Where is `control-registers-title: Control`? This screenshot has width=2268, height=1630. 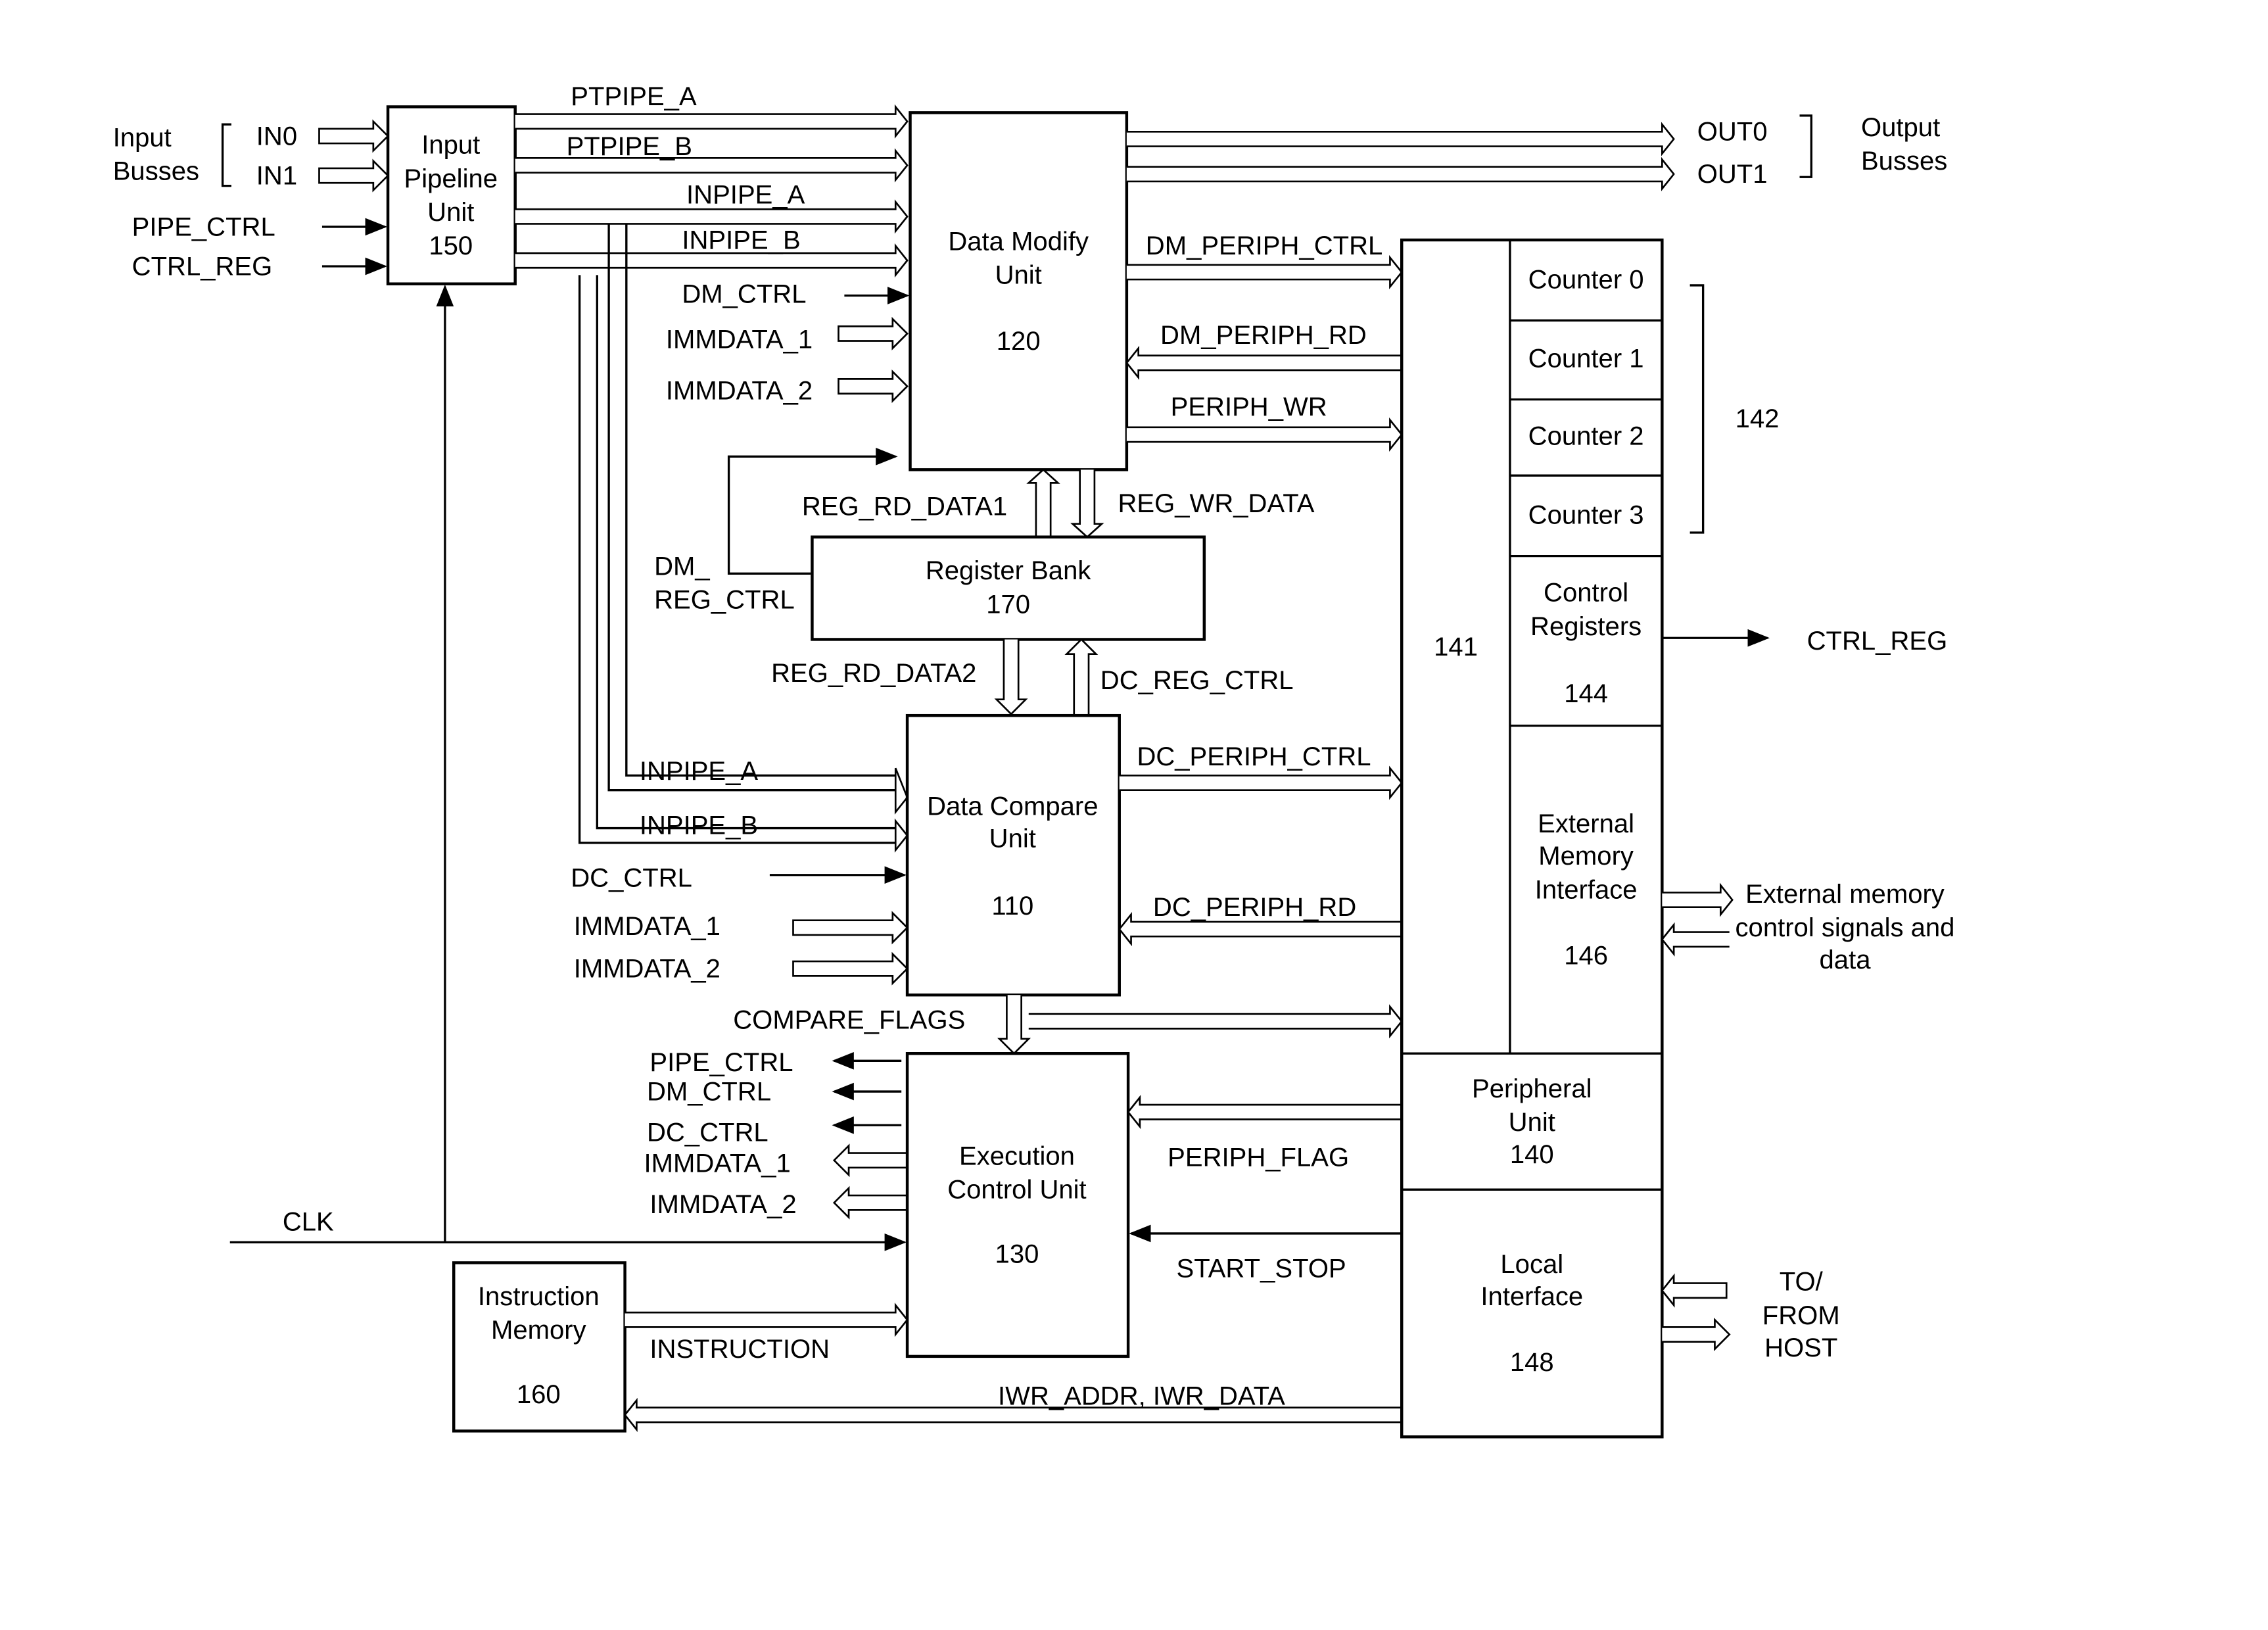 control-registers-title: Control is located at coordinates (1586, 594).